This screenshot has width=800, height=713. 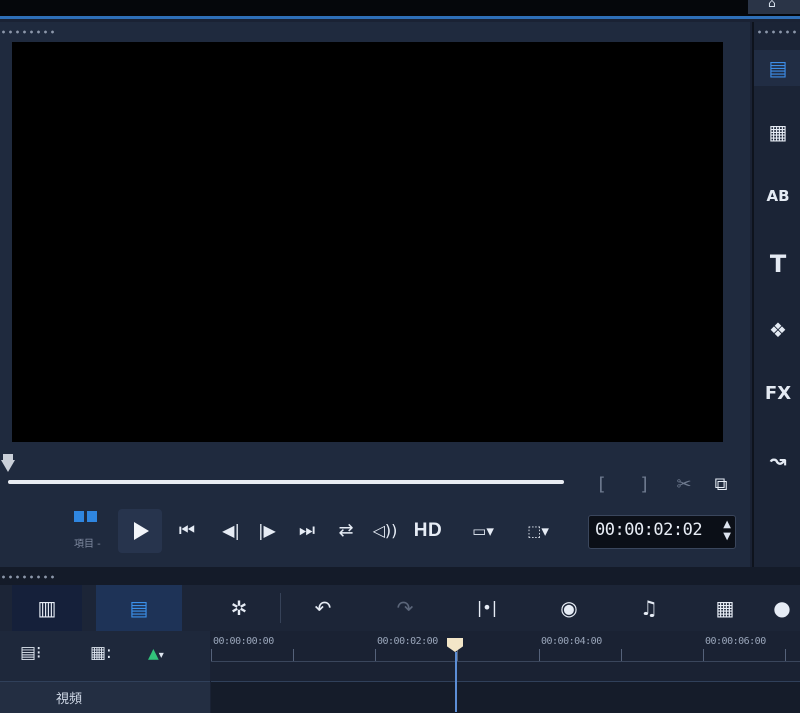 What do you see at coordinates (776, 294) in the screenshot?
I see `library-bar: ▤ ▦ AB T ❖ FX ↝` at bounding box center [776, 294].